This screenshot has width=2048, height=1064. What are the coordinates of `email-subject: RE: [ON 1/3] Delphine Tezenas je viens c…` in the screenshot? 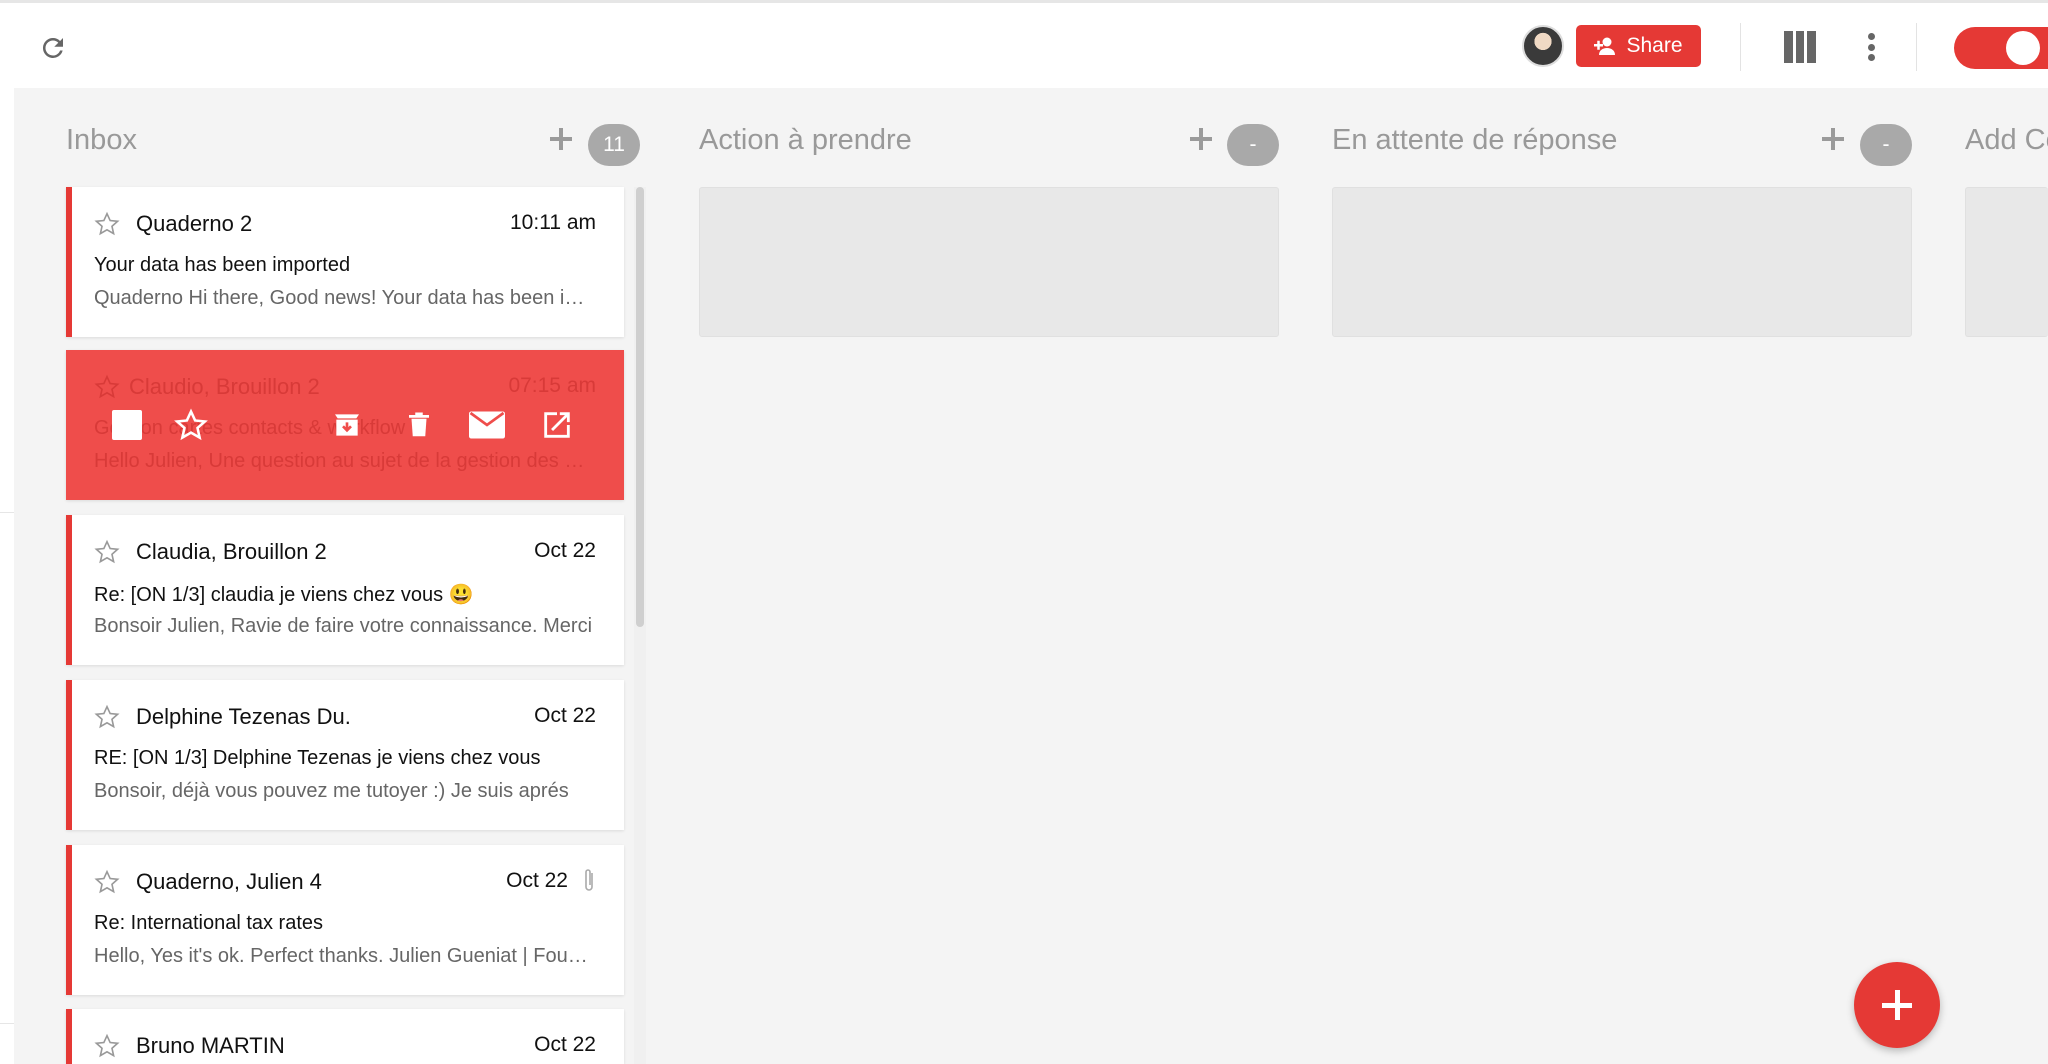 It's located at (317, 758).